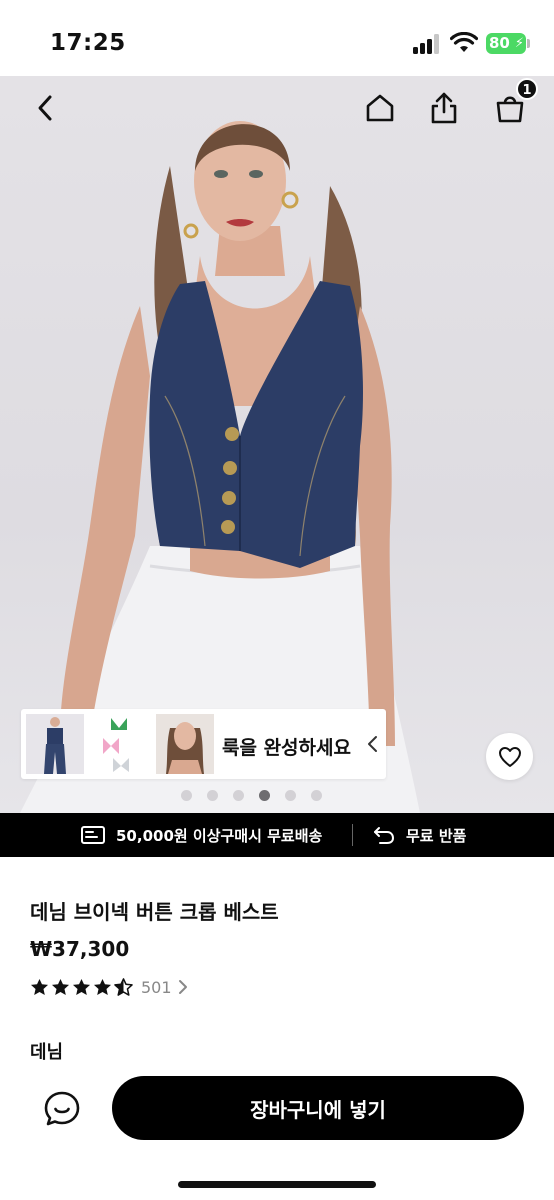 Image resolution: width=554 pixels, height=1200 pixels. Describe the element at coordinates (286, 748) in the screenshot. I see `complete-the-look-label: 룩을 완성하세요` at that location.